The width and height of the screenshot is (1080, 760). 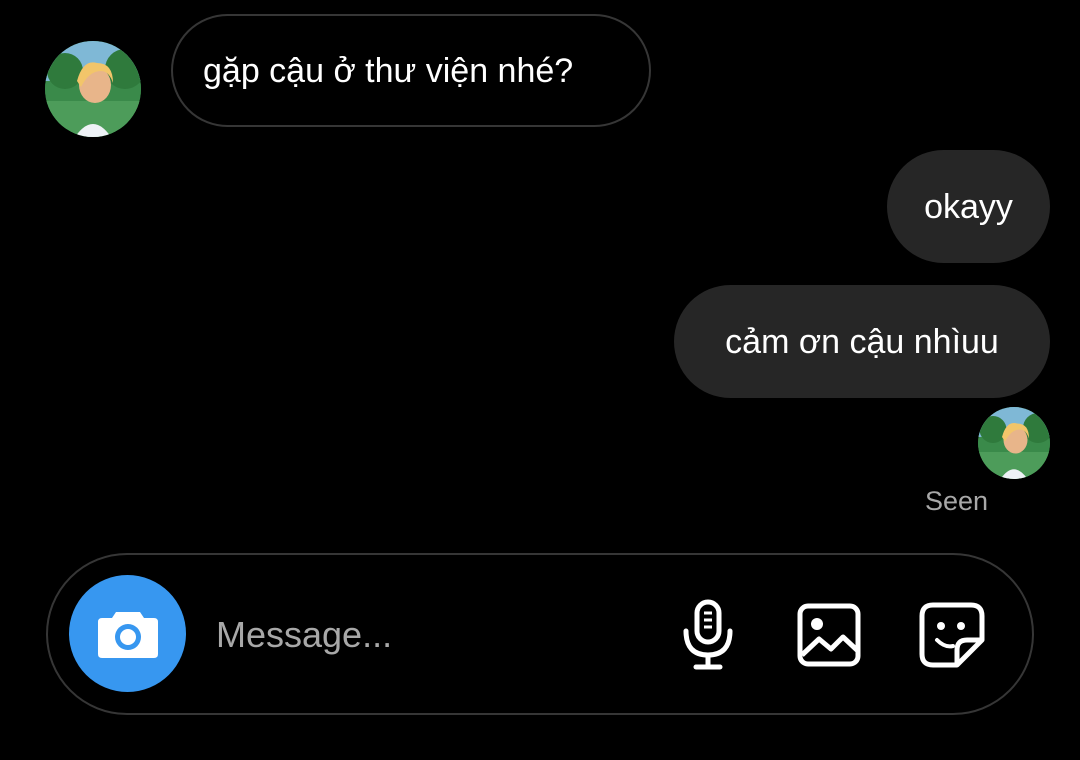 I want to click on sender-avatar, so click(x=93, y=89).